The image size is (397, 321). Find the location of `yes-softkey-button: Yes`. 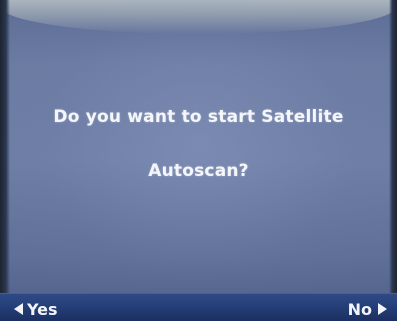

yes-softkey-button: Yes is located at coordinates (36, 309).